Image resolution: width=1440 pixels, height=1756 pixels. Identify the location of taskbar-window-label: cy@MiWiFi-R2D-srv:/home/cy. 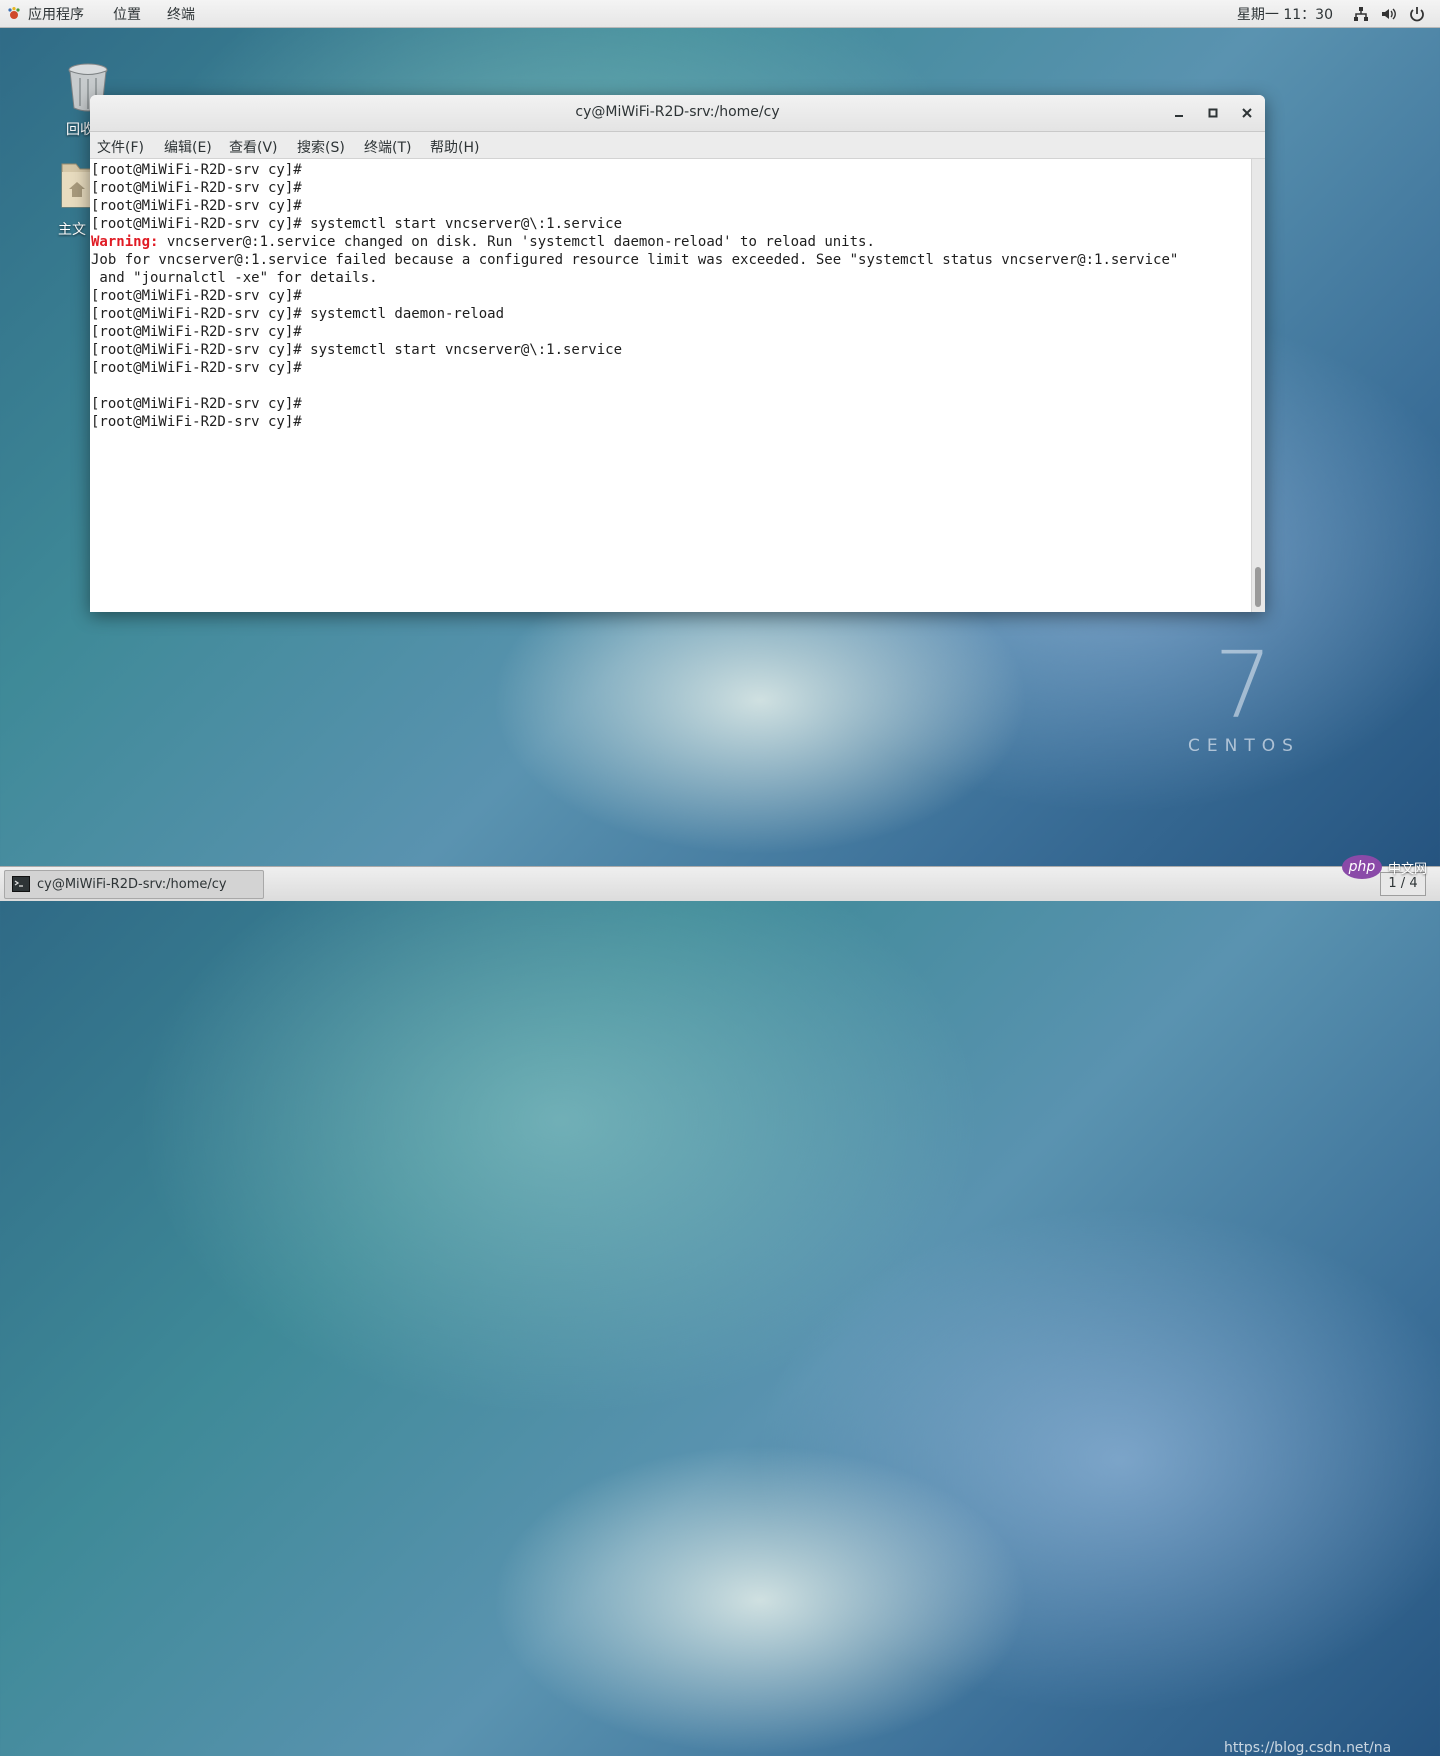
(132, 884).